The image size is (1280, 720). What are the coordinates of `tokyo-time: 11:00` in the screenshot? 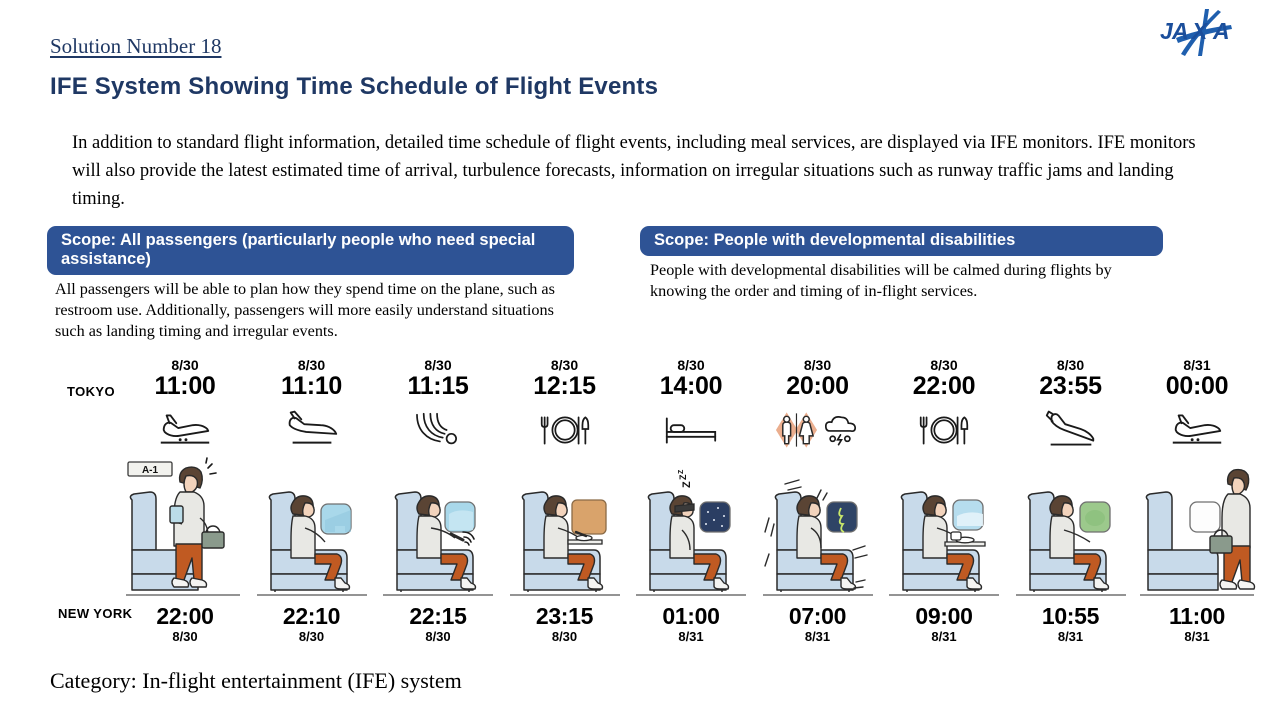 It's located at (185, 386).